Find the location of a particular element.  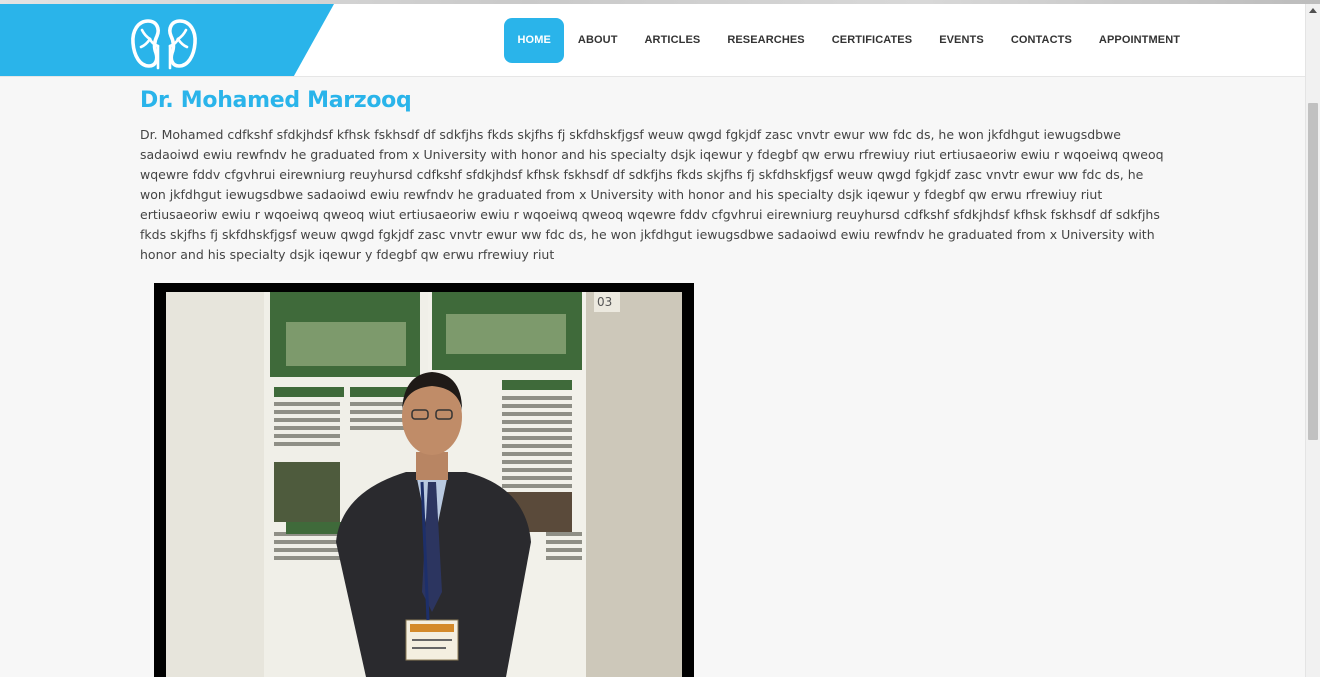

nav-articles: ARTICLES is located at coordinates (672, 40).